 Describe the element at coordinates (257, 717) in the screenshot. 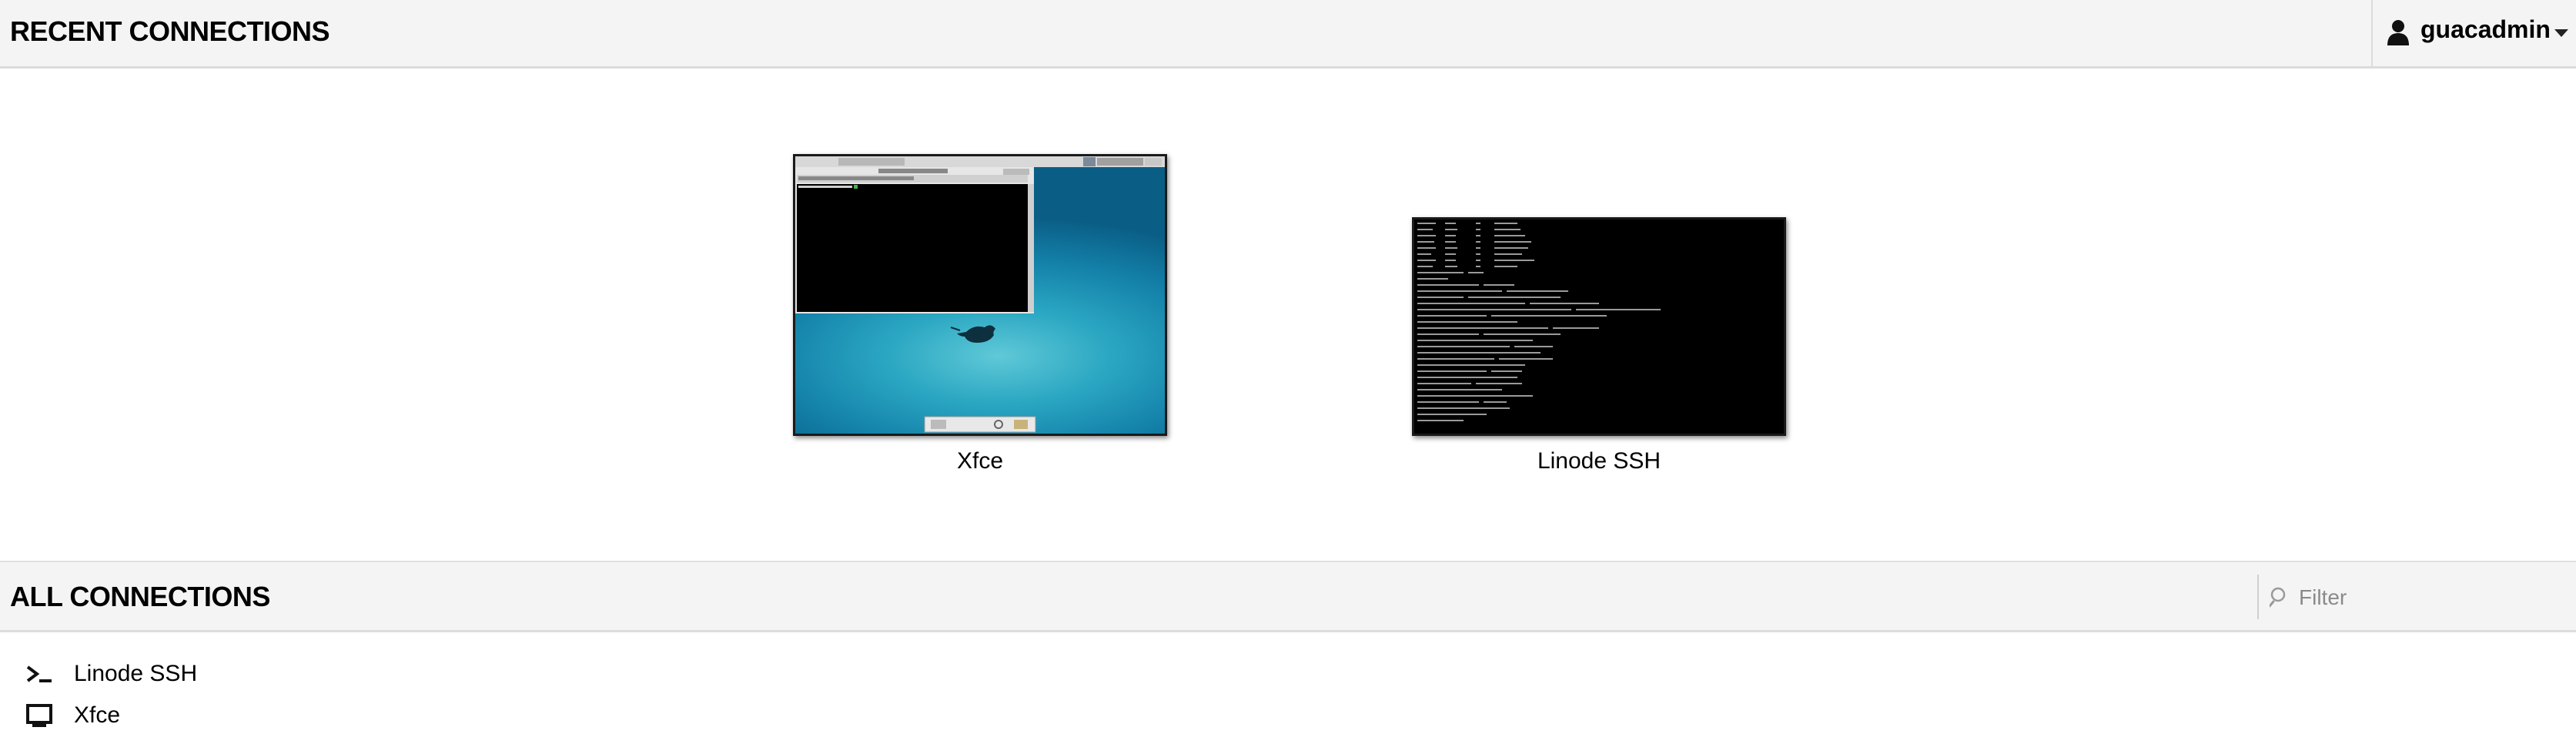

I see `connection-item-xfce: Xfce` at that location.